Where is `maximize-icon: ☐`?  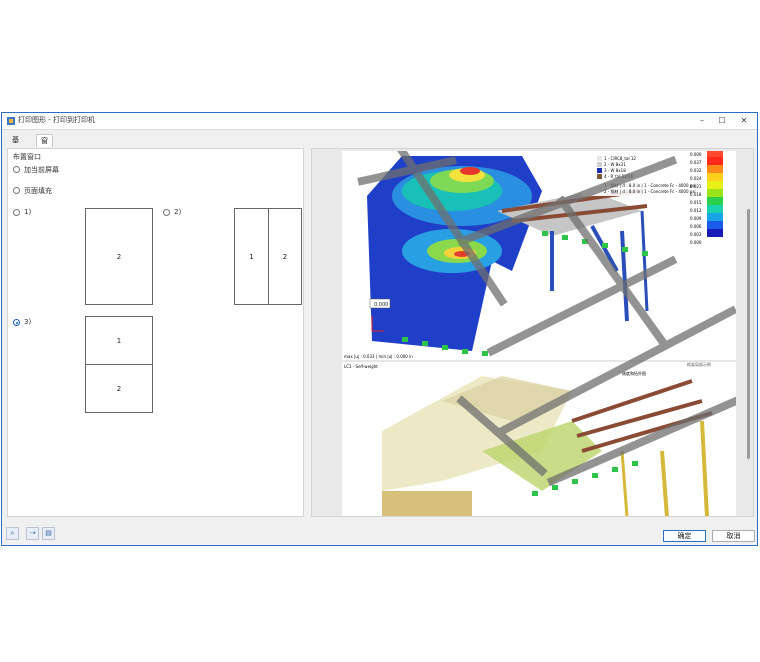 maximize-icon: ☐ is located at coordinates (722, 121).